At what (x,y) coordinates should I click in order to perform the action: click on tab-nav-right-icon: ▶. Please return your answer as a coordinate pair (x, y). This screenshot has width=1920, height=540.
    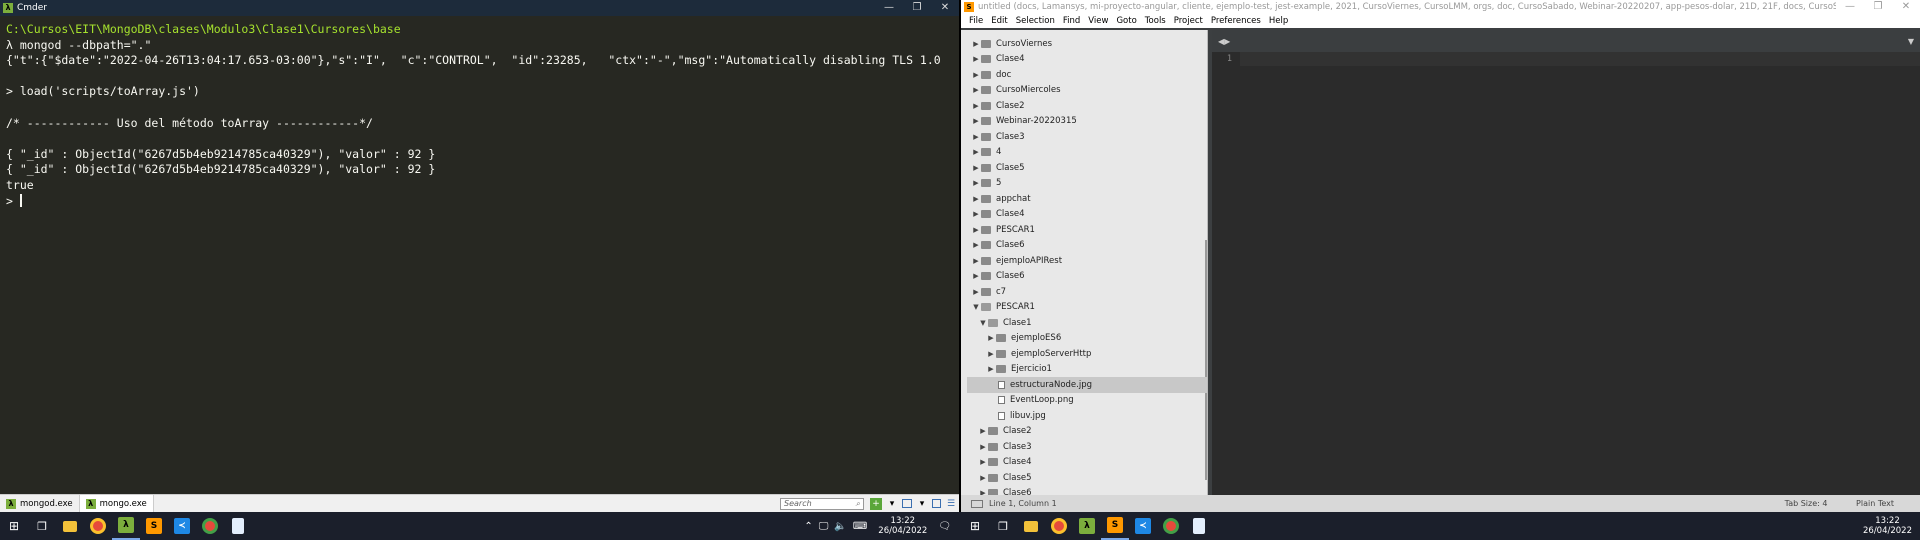
    Looking at the image, I should click on (1227, 41).